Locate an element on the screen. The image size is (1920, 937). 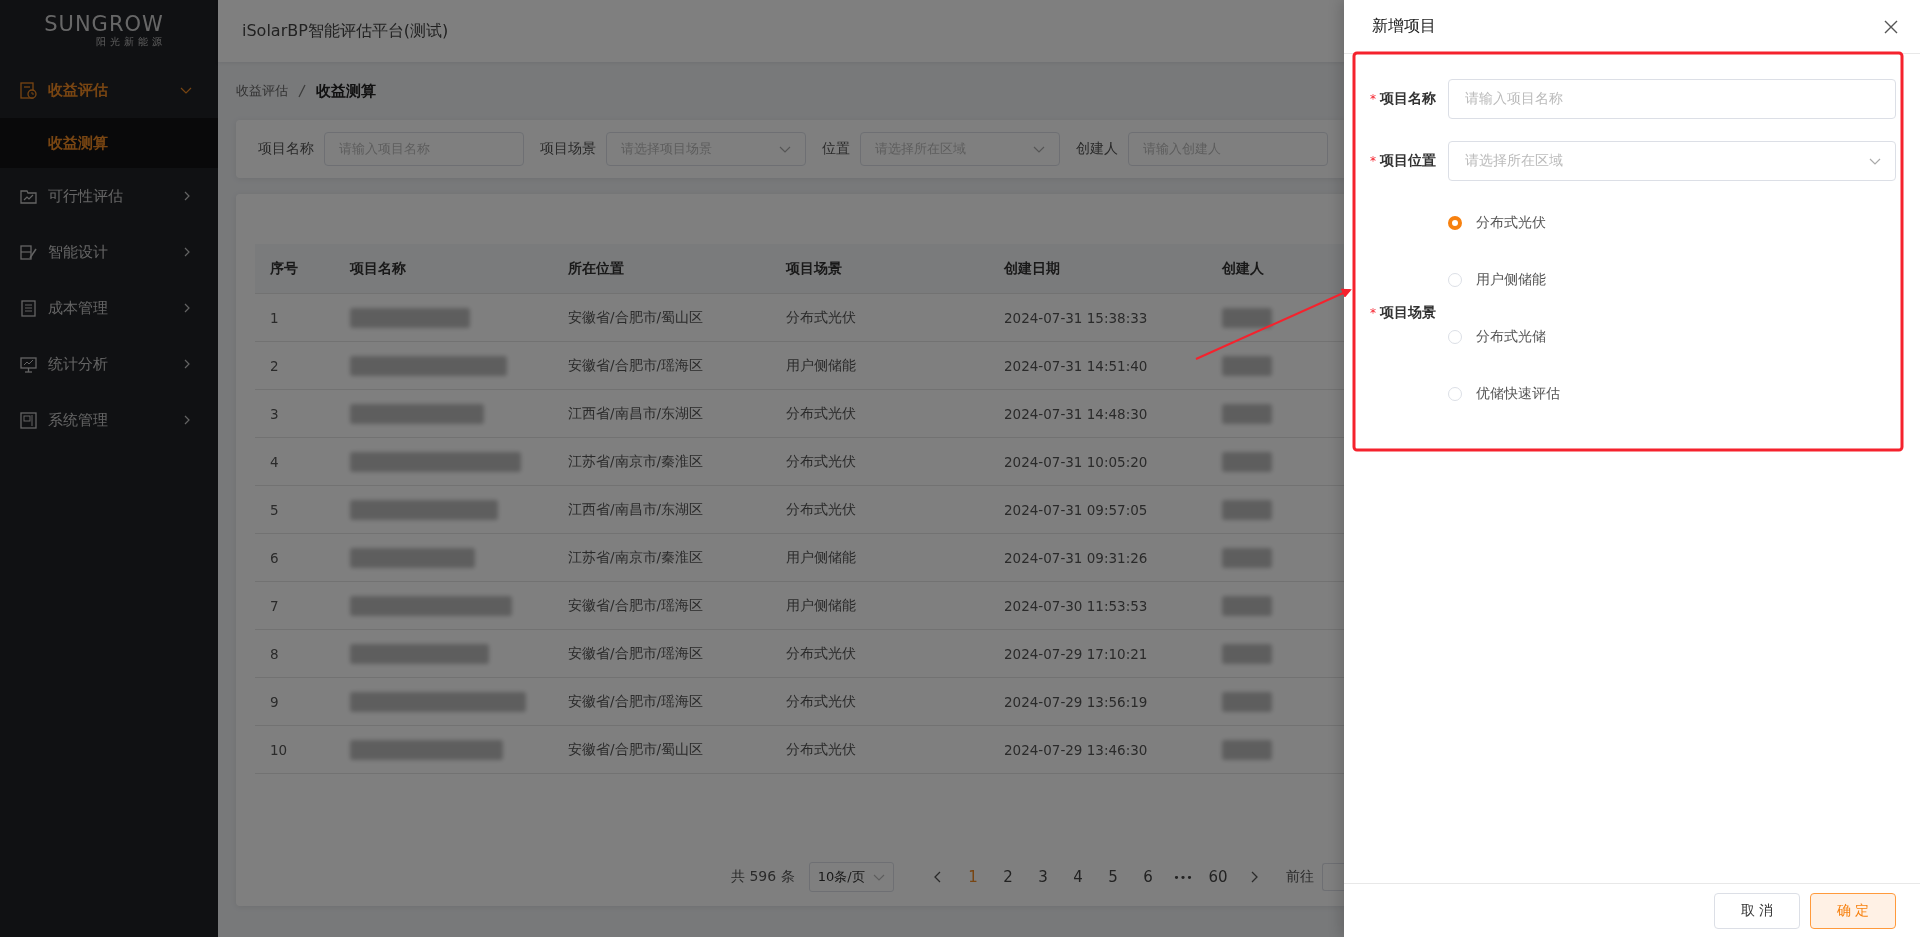
table-cell: 2024-07-31 09:57:05 is located at coordinates (1076, 509).